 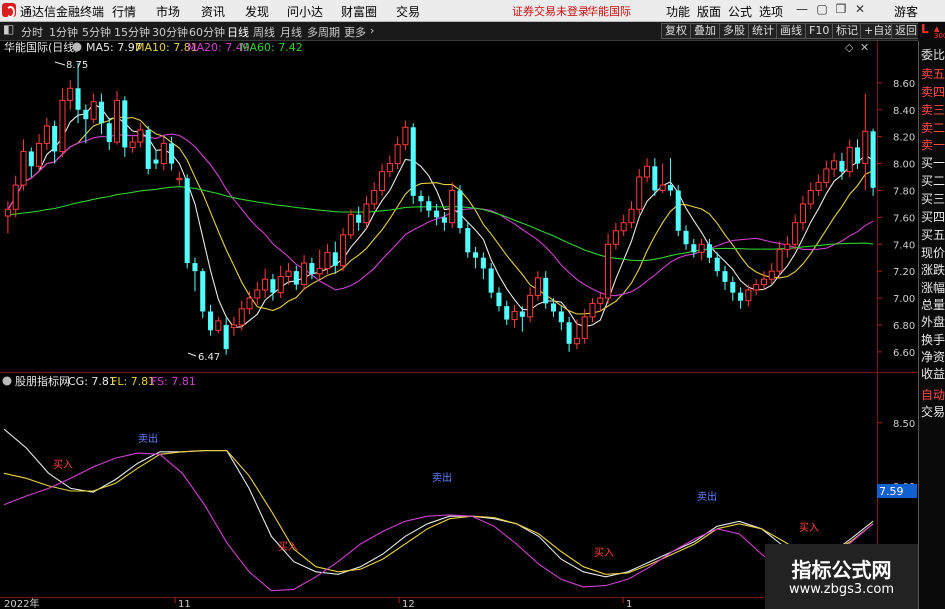 What do you see at coordinates (904, 165) in the screenshot?
I see `y-tick-label: 8.00` at bounding box center [904, 165].